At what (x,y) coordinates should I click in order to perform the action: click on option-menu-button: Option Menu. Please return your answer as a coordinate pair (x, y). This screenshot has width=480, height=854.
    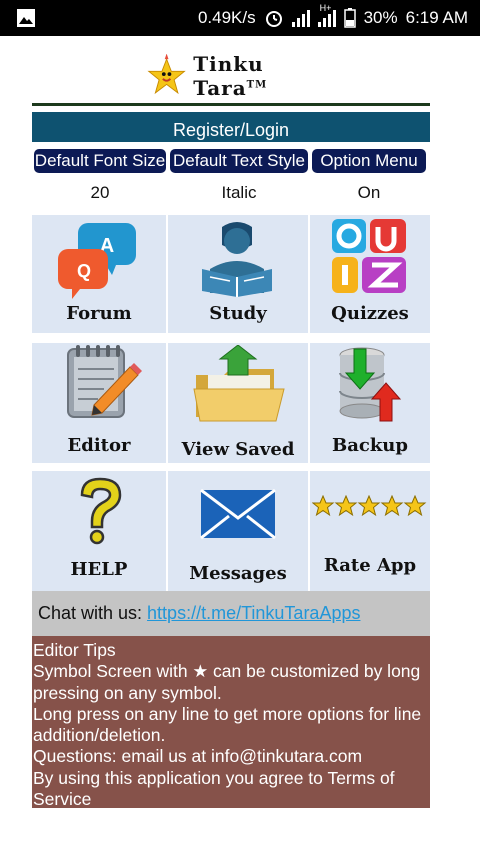
    Looking at the image, I should click on (369, 161).